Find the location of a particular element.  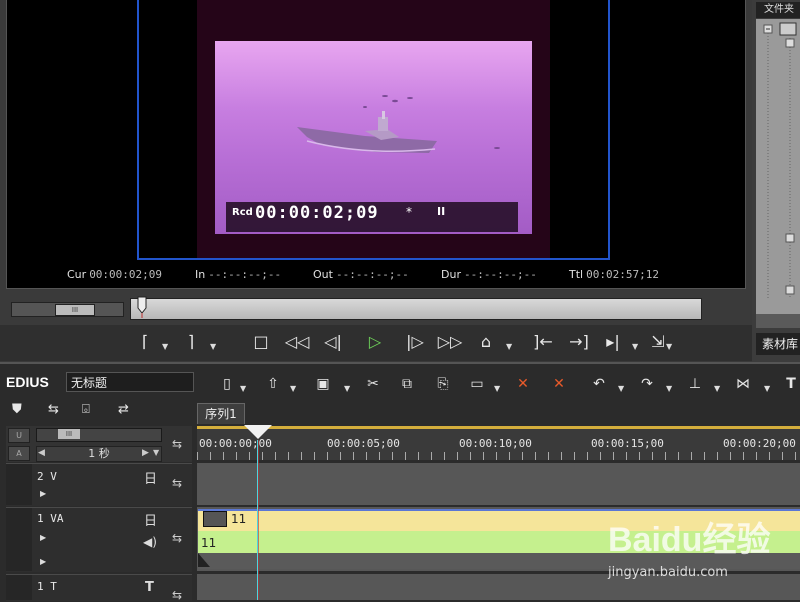

zoom-left-arrow-icon: ◀ is located at coordinates (41, 453).